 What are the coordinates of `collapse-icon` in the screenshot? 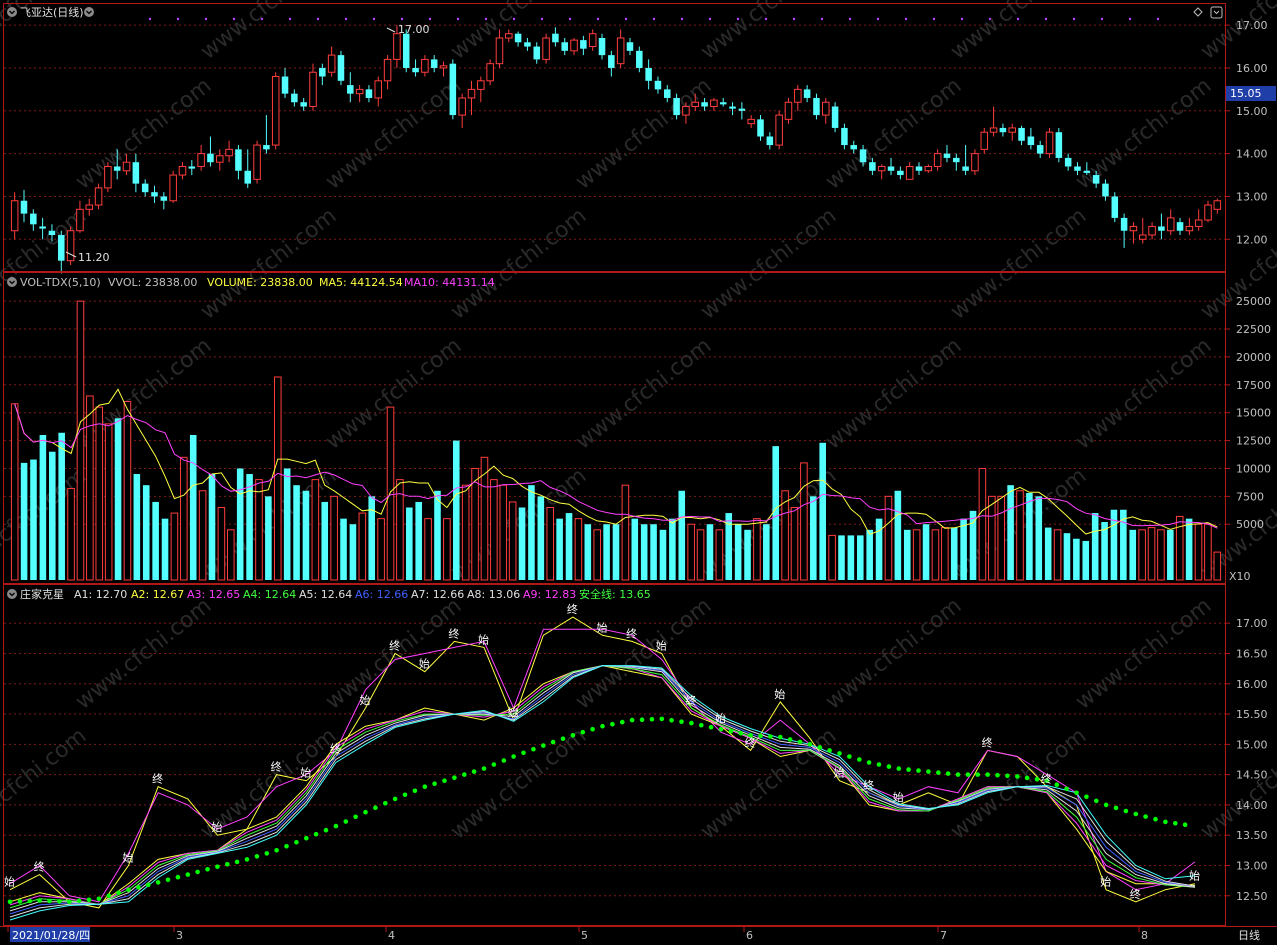 It's located at (12, 282).